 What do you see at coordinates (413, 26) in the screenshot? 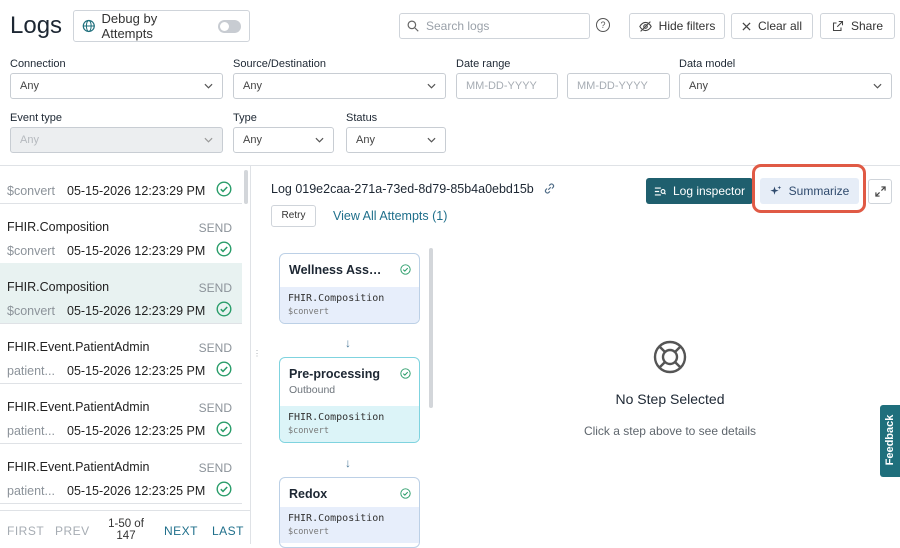
I see `search-icon` at bounding box center [413, 26].